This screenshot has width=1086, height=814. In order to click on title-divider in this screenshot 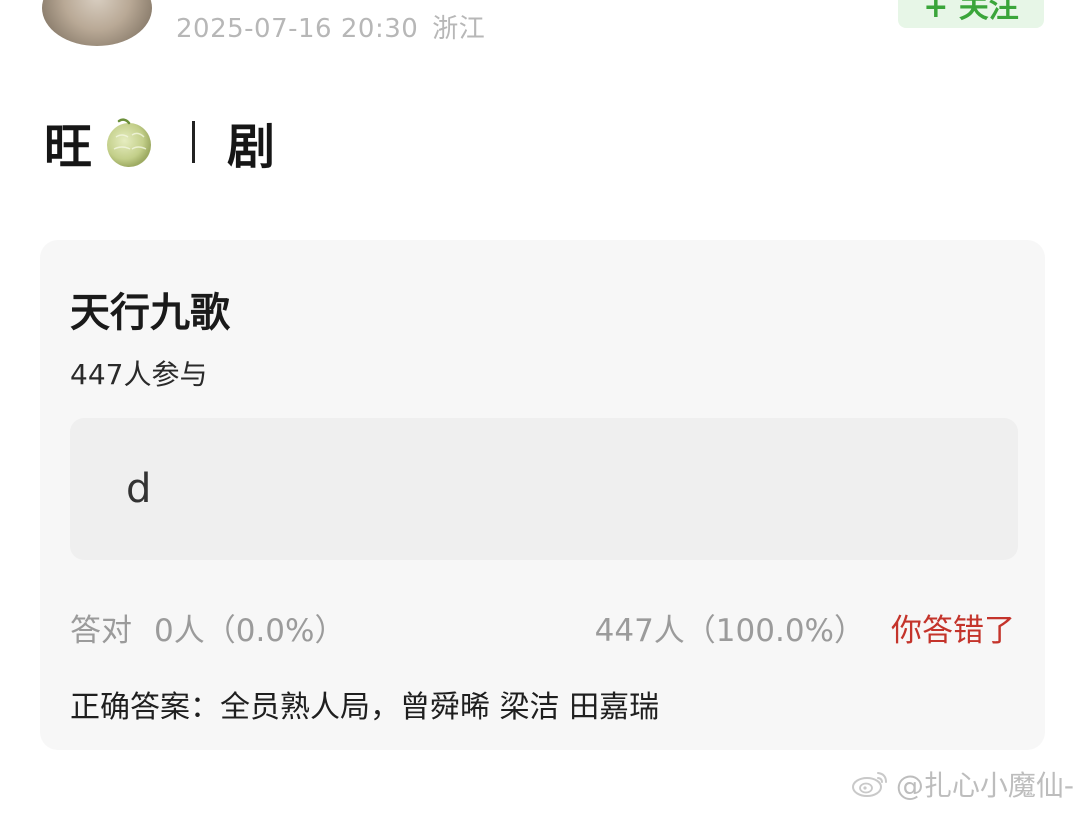, I will do `click(194, 142)`.